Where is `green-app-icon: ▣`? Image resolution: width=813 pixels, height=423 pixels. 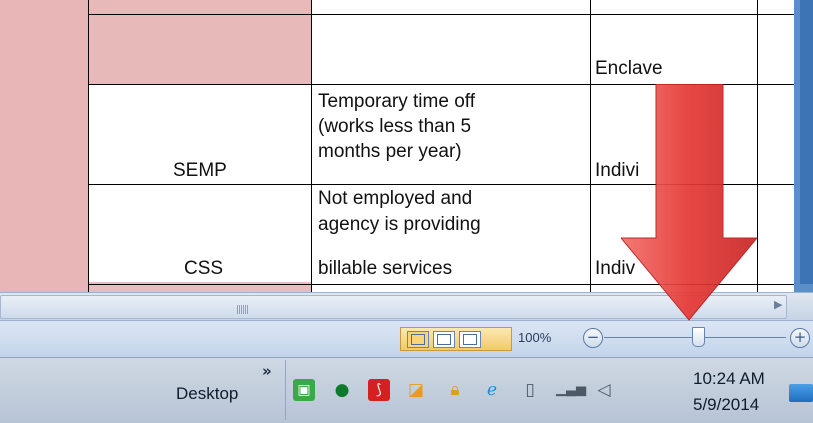 green-app-icon: ▣ is located at coordinates (304, 390).